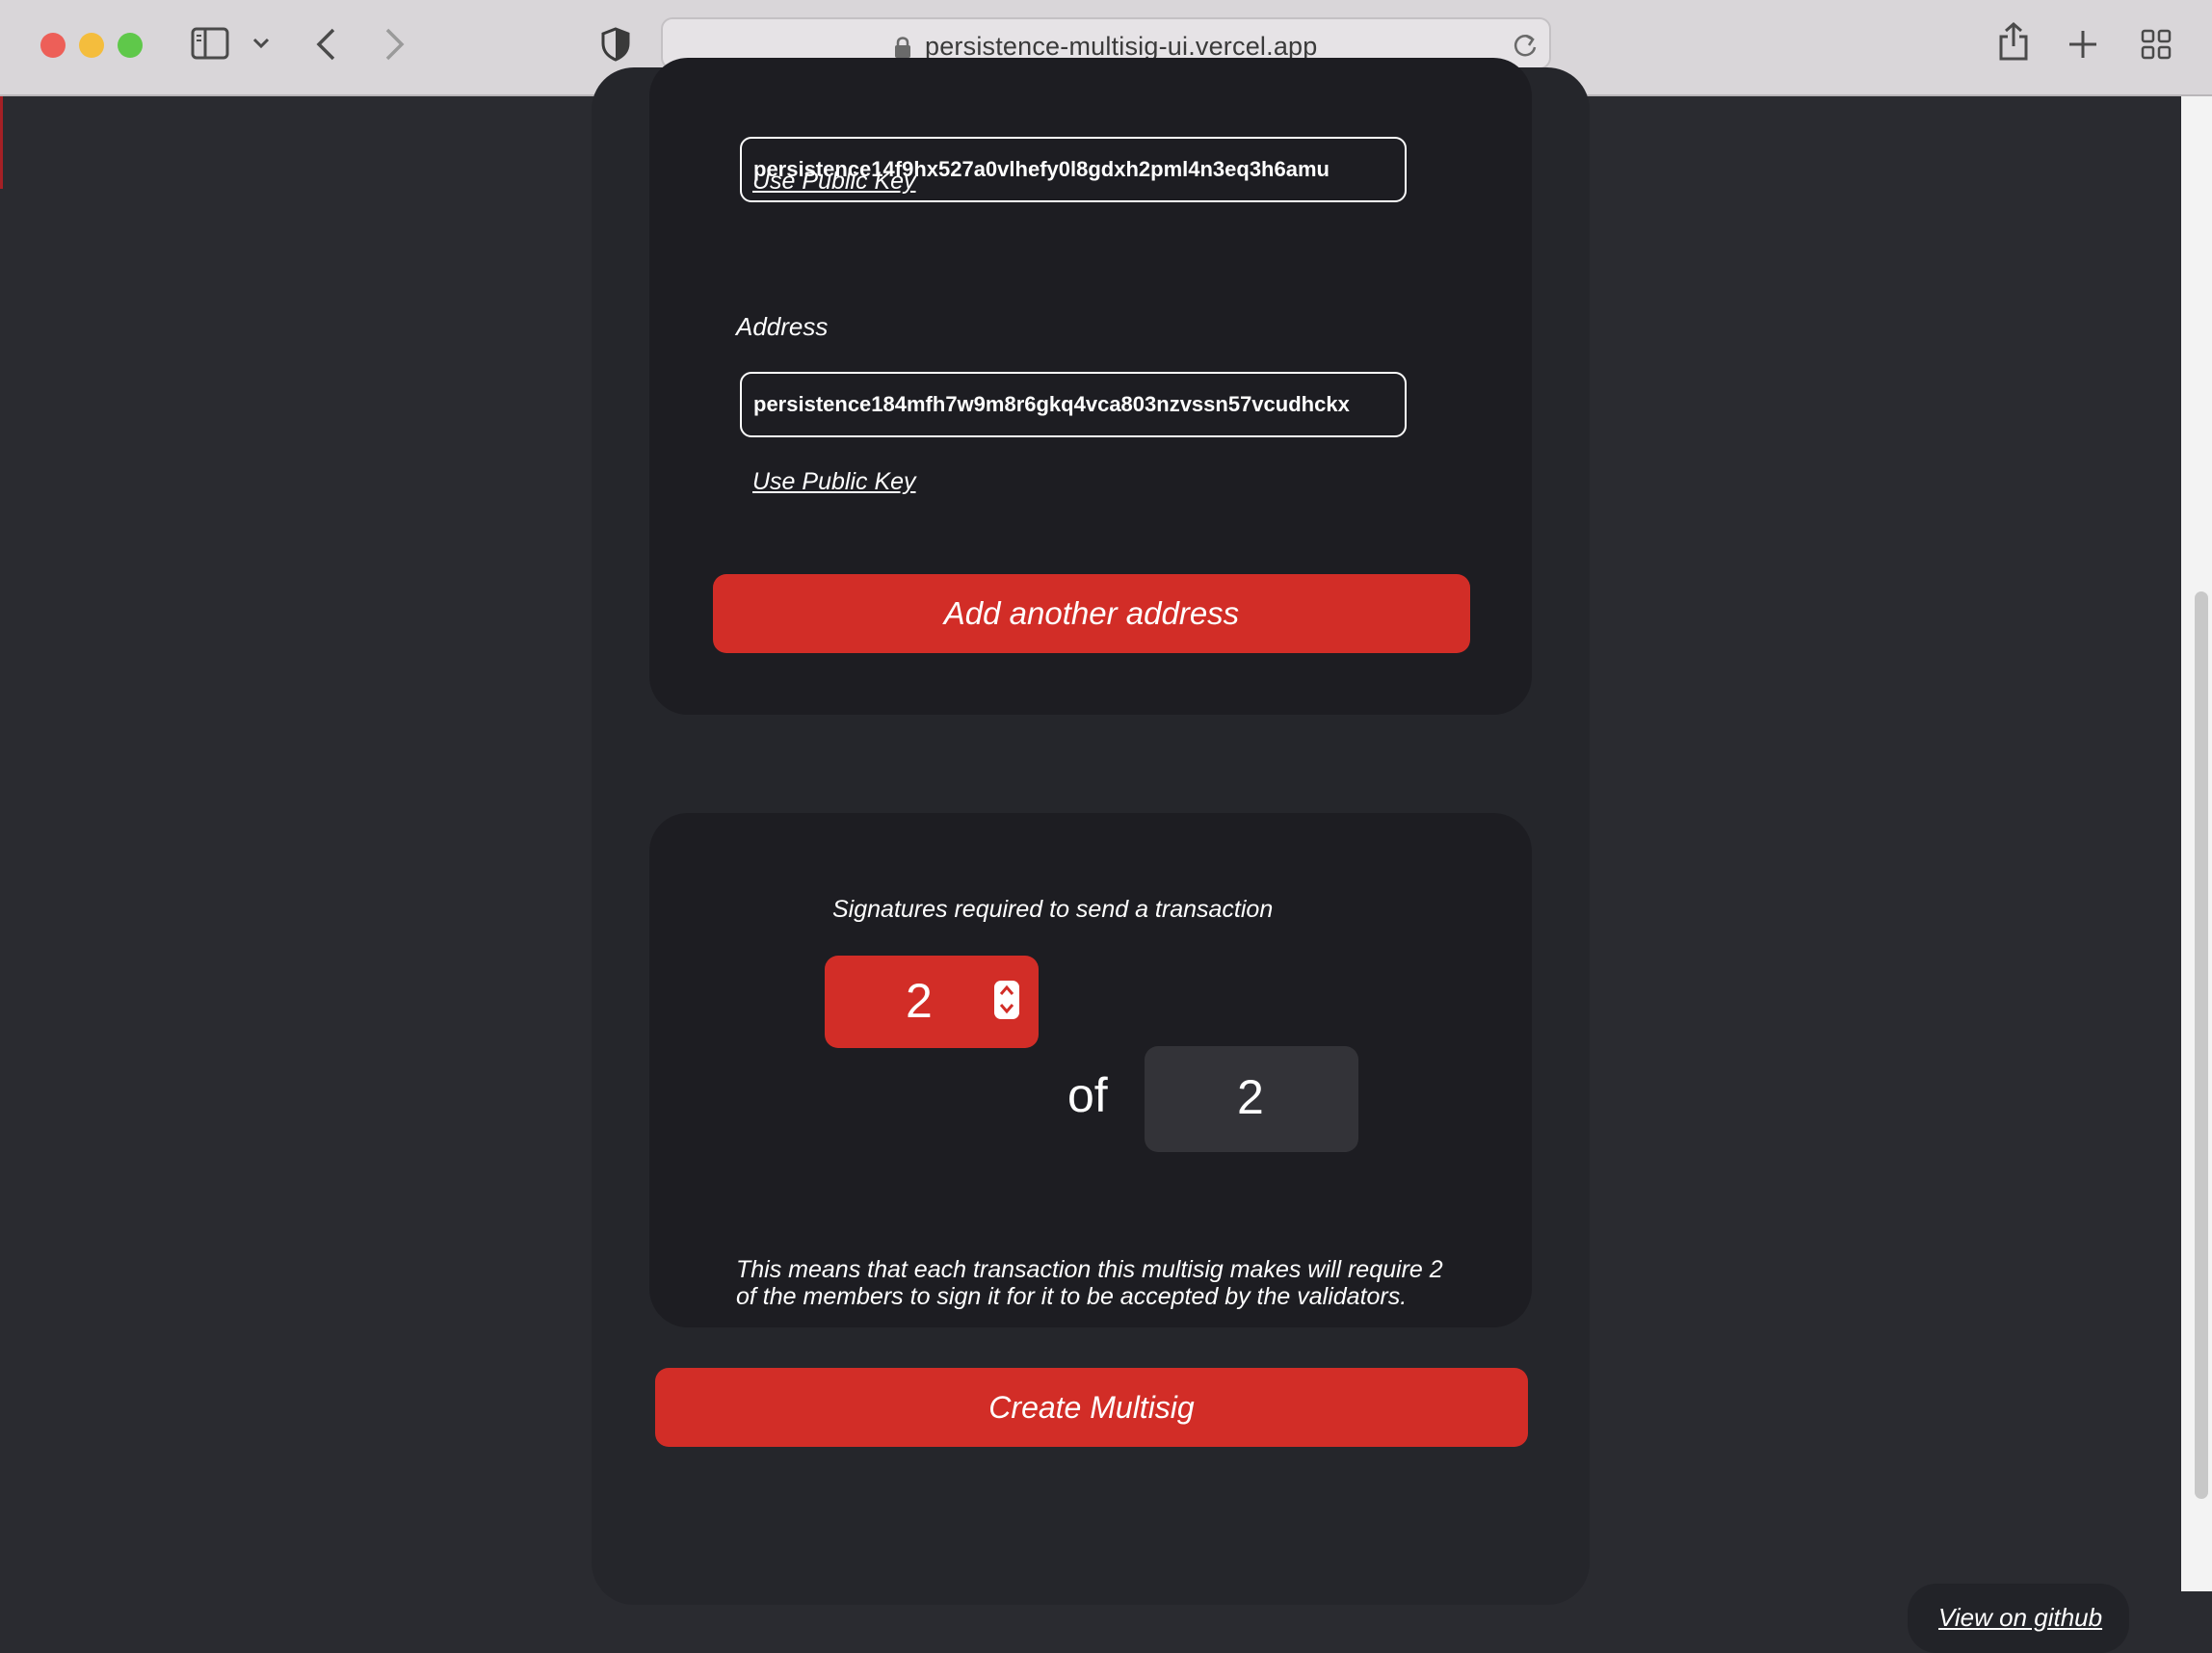 This screenshot has width=2212, height=1653. What do you see at coordinates (1006, 1000) in the screenshot?
I see `stepper-icon` at bounding box center [1006, 1000].